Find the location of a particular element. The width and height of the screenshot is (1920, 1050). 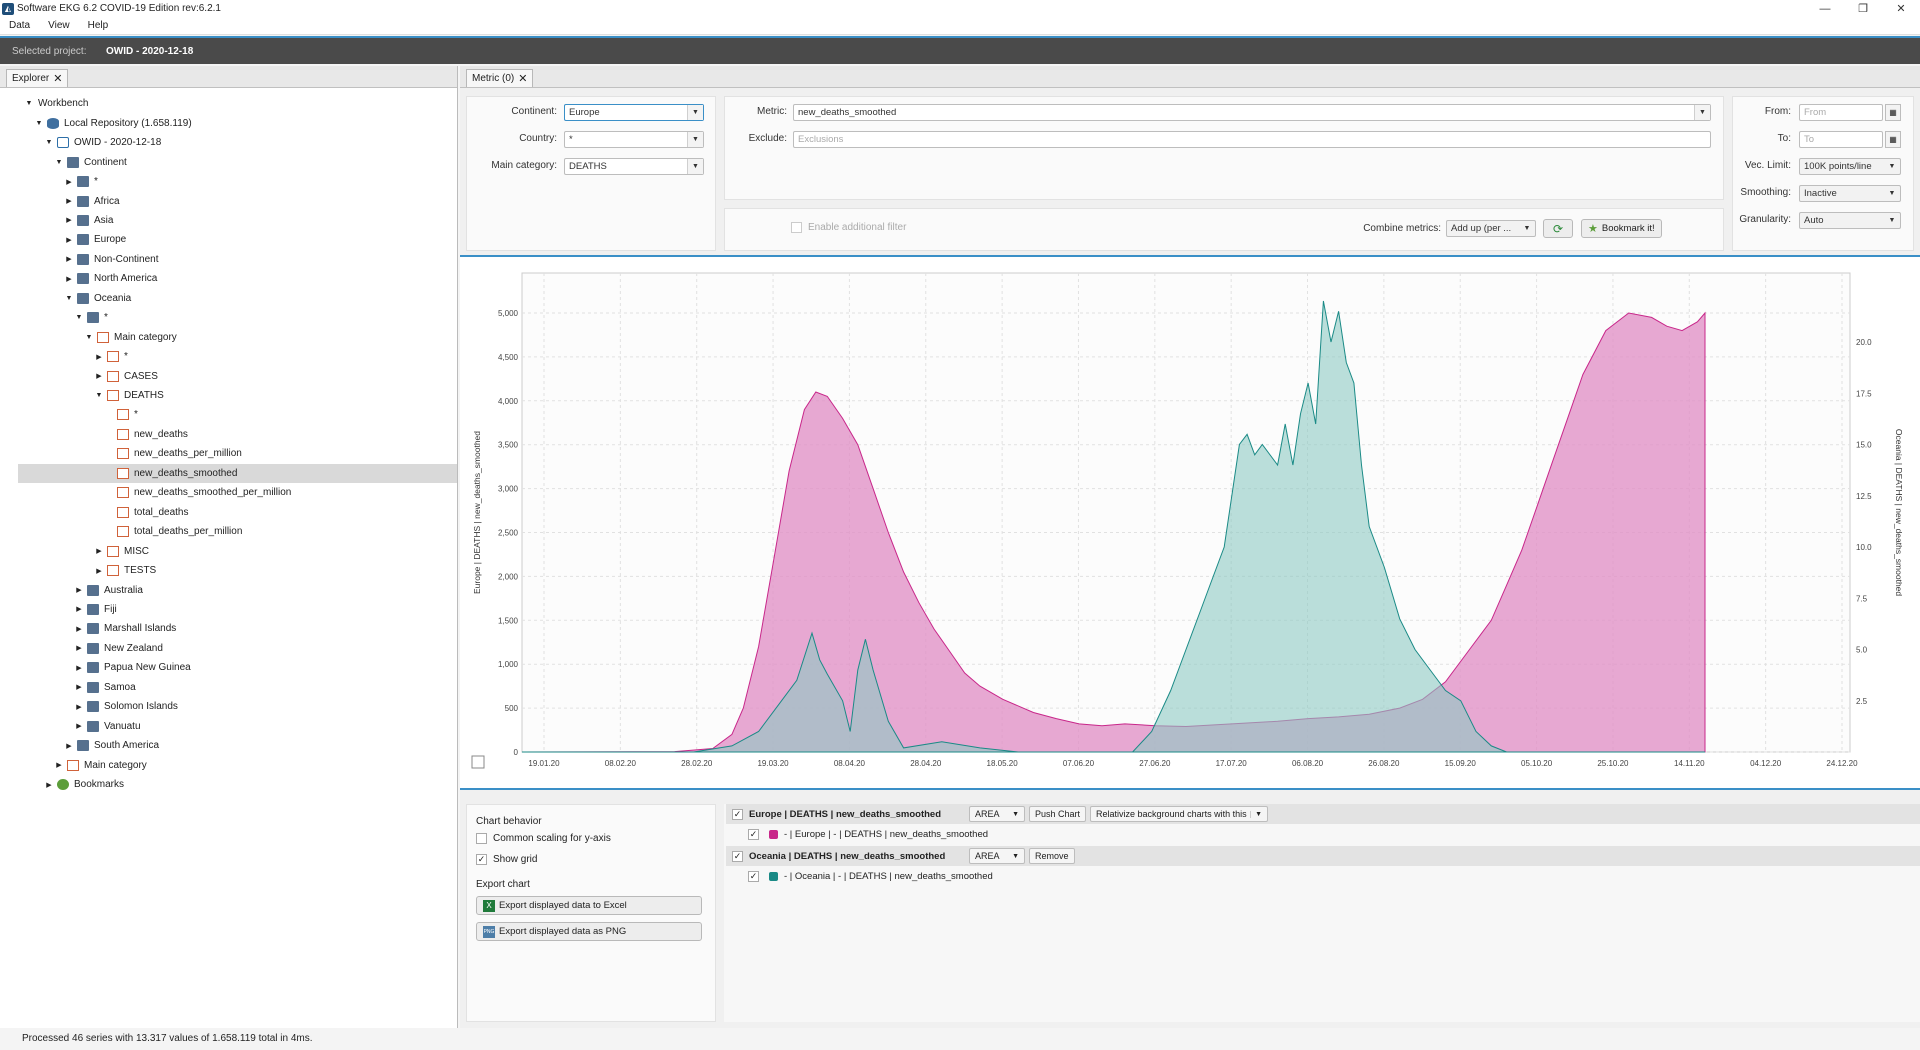

to-input: To is located at coordinates (1841, 139).